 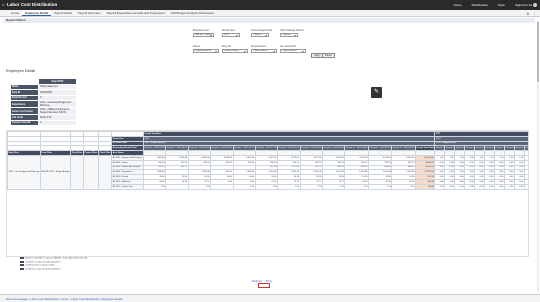 What do you see at coordinates (40, 265) in the screenshot?
I see `legend-text: and Fiscal Year is equal to 2022` at bounding box center [40, 265].